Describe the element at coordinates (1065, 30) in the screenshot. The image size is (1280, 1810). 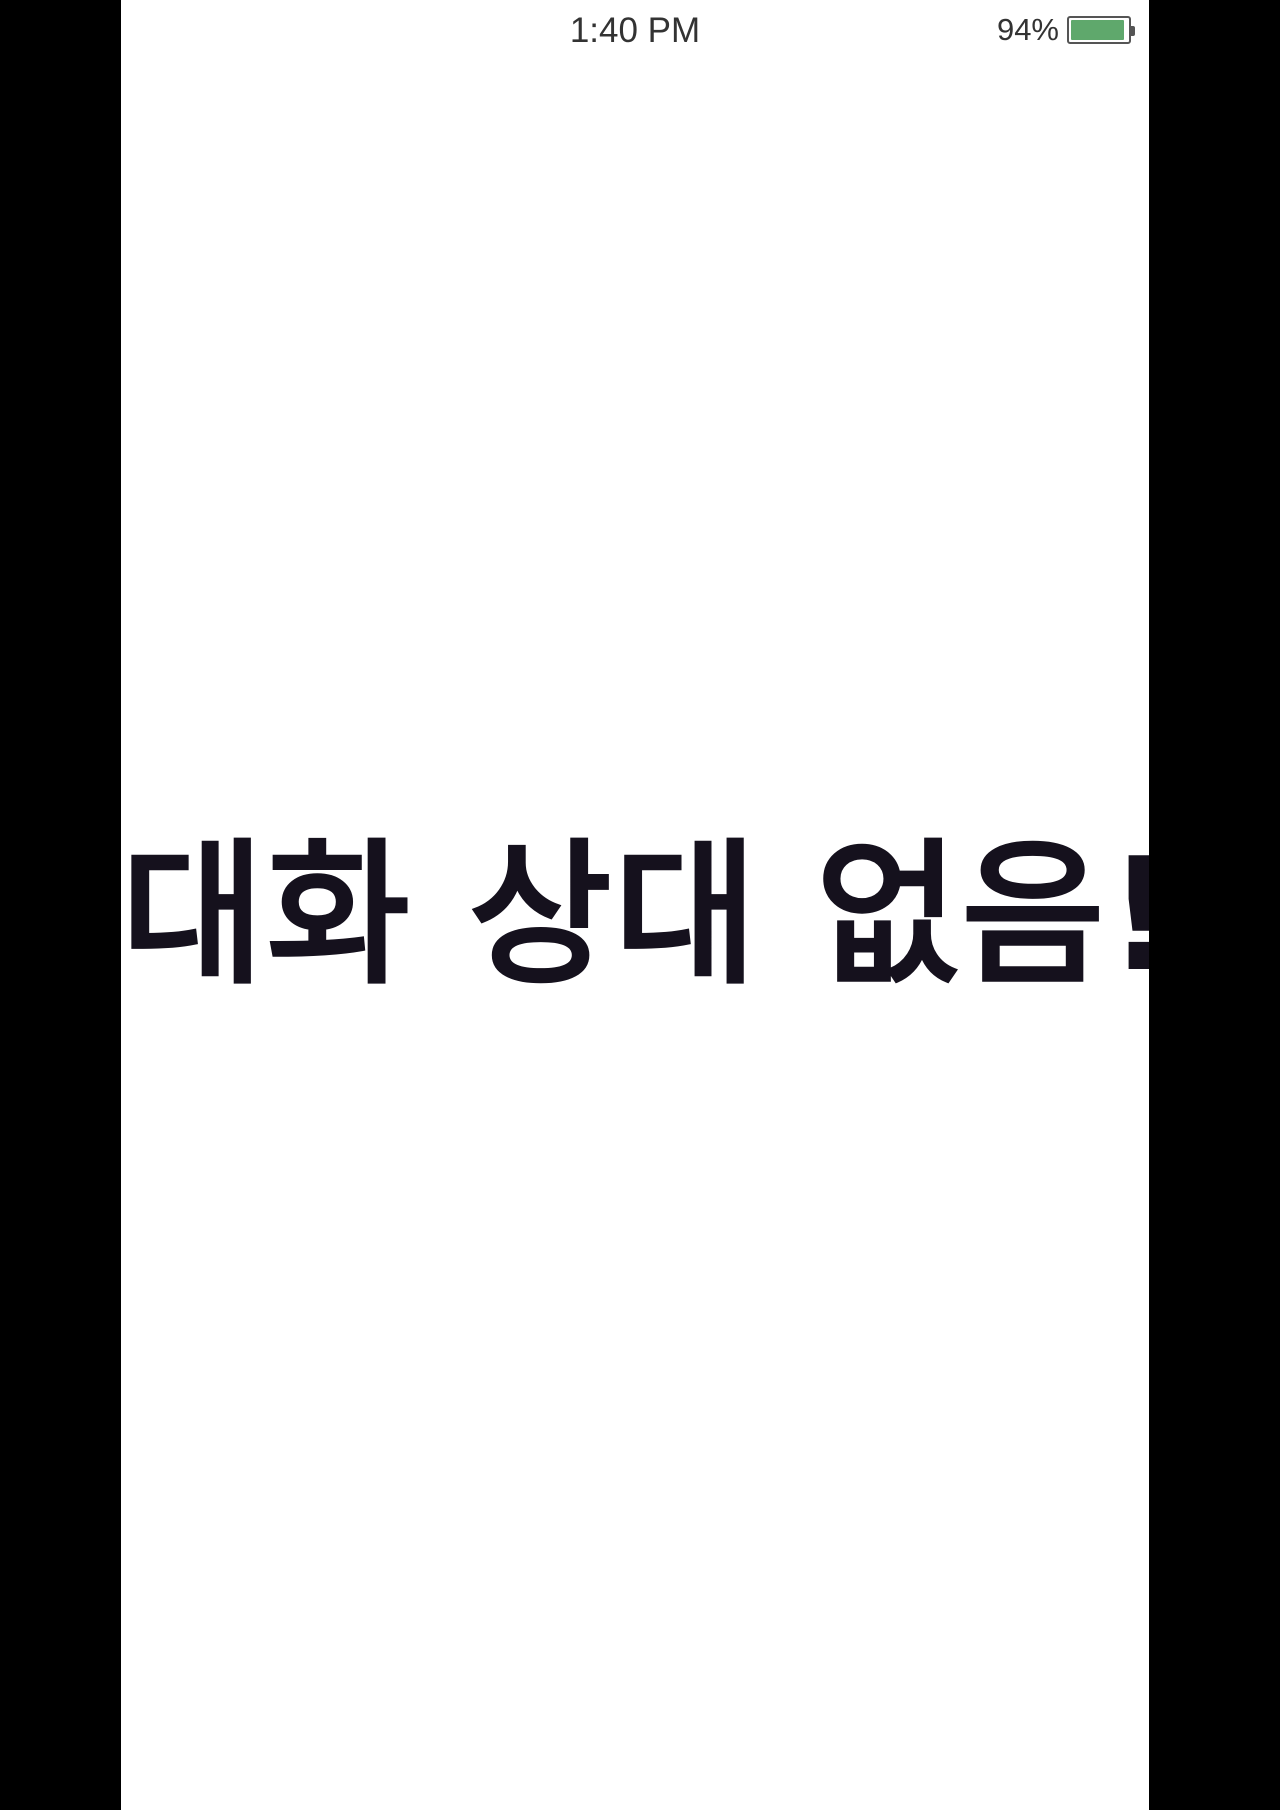
I see `battery-status: 94%` at that location.